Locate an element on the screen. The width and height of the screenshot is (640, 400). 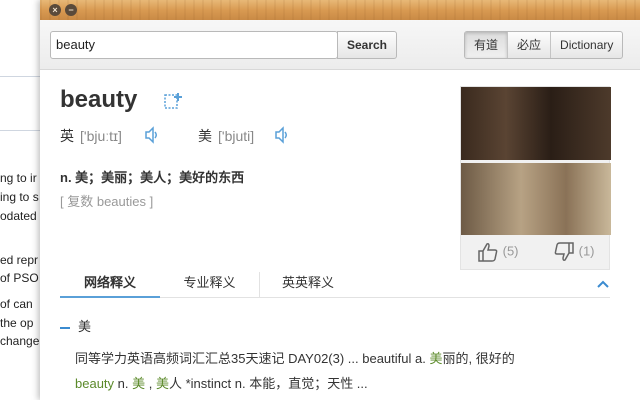
upvote-button: (5) is located at coordinates (498, 253).